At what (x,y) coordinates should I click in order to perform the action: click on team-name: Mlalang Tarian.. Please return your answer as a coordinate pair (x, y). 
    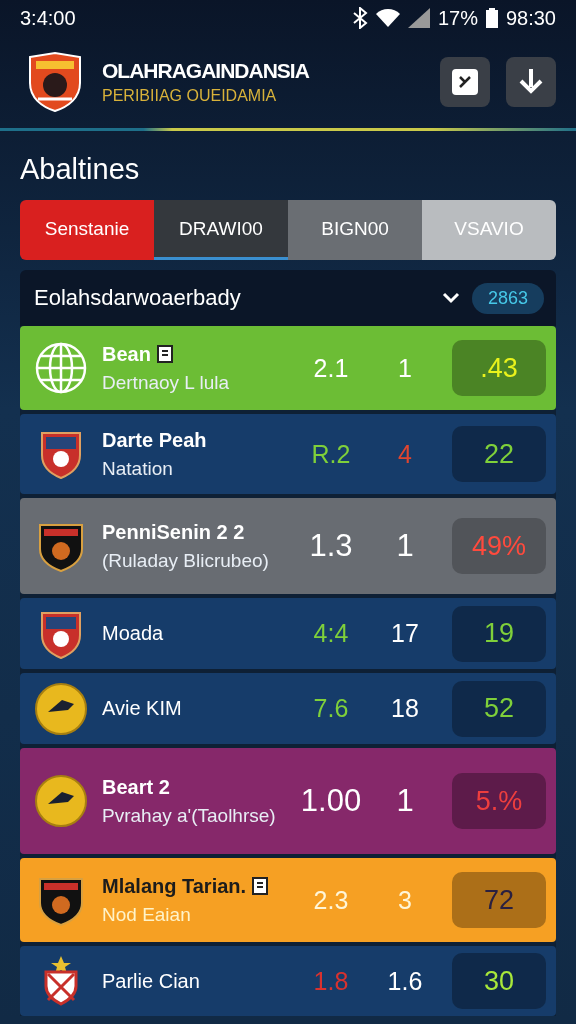
    Looking at the image, I should click on (174, 886).